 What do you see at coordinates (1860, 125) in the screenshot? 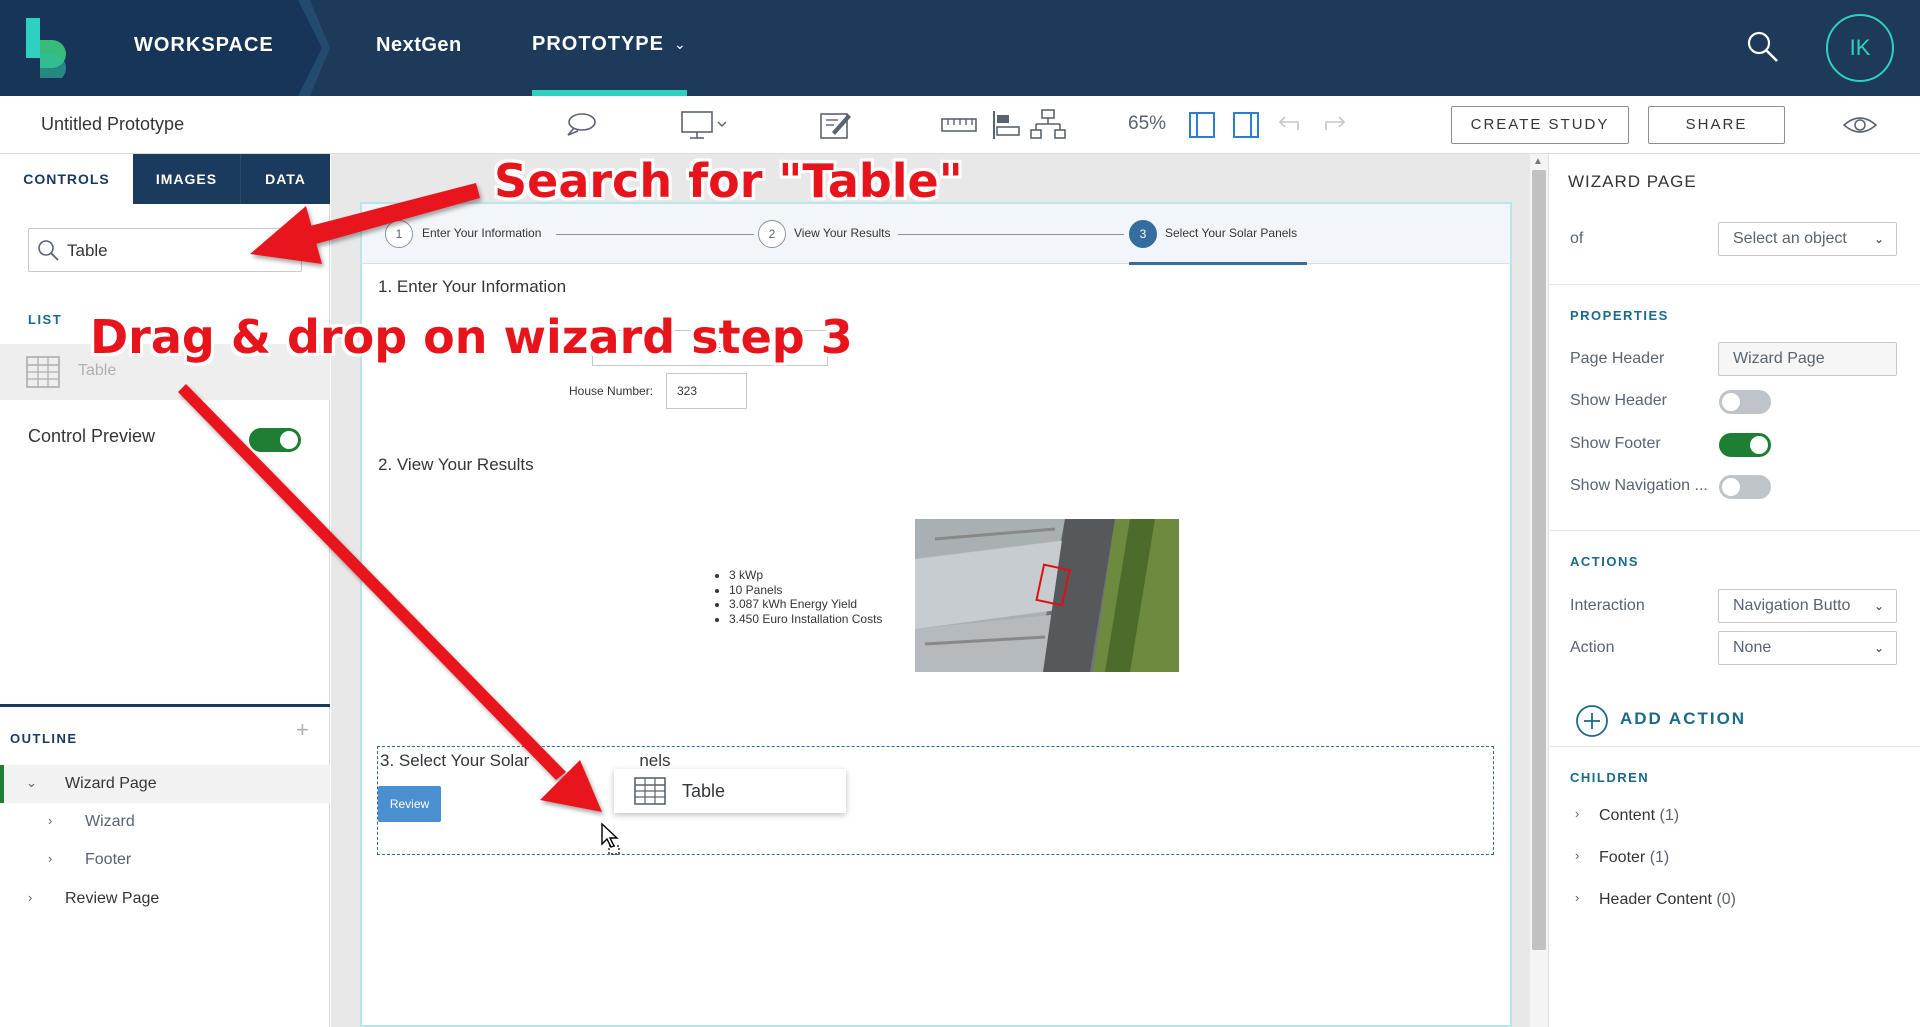
I see `preview-eye-icon` at bounding box center [1860, 125].